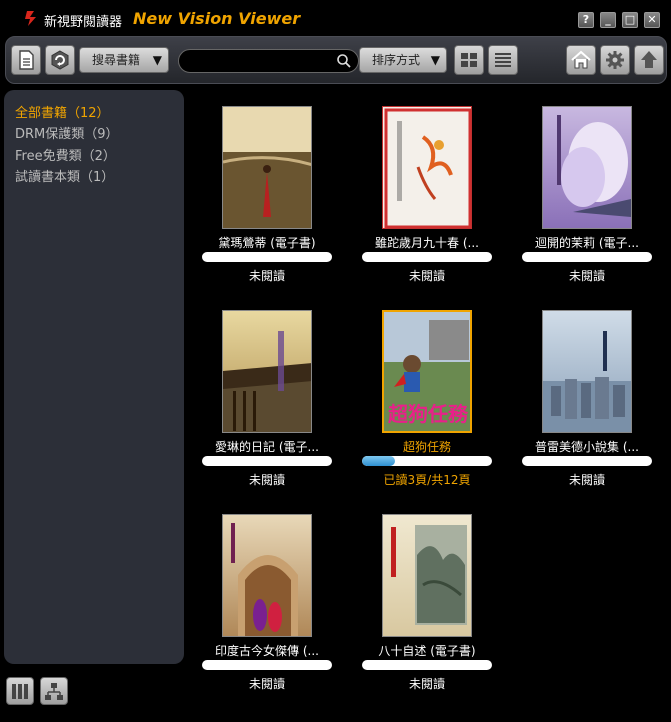  Describe the element at coordinates (267, 243) in the screenshot. I see `book-title: 黛瑪鶯蒂 (電子書)` at that location.